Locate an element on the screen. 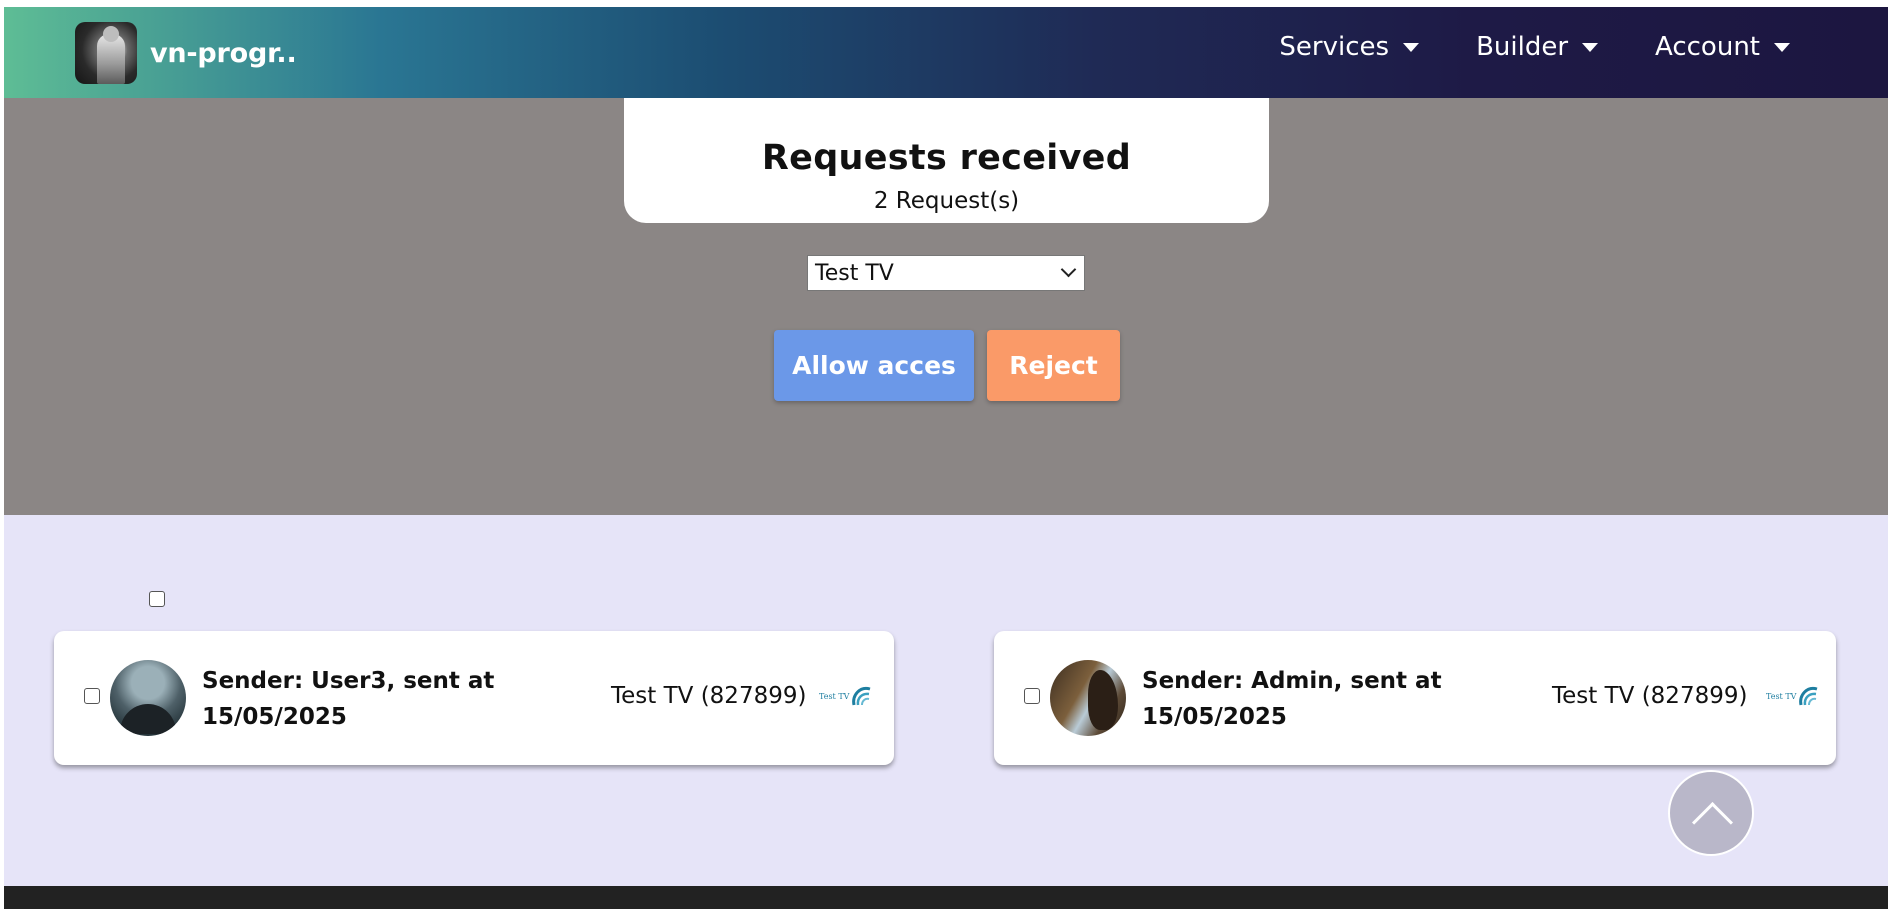  allow-access-button: Allow acces is located at coordinates (874, 365).